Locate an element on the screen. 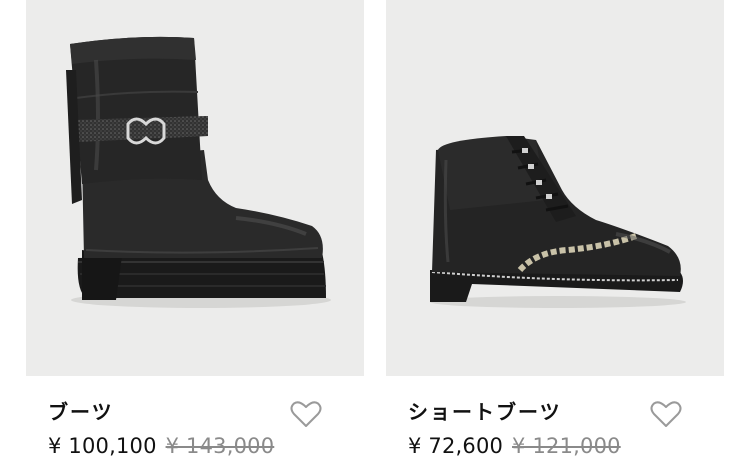 This screenshot has height=475, width=750. product-name: ブーツ is located at coordinates (81, 410).